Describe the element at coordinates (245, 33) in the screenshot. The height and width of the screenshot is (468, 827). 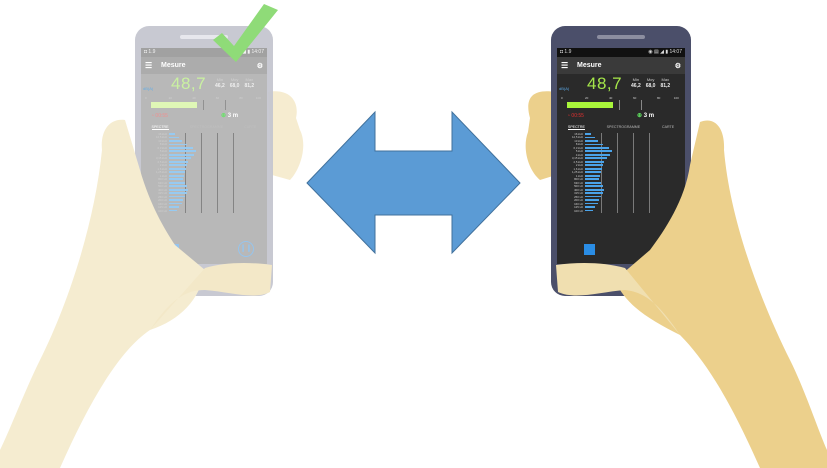
I see `checkmark-icon` at that location.